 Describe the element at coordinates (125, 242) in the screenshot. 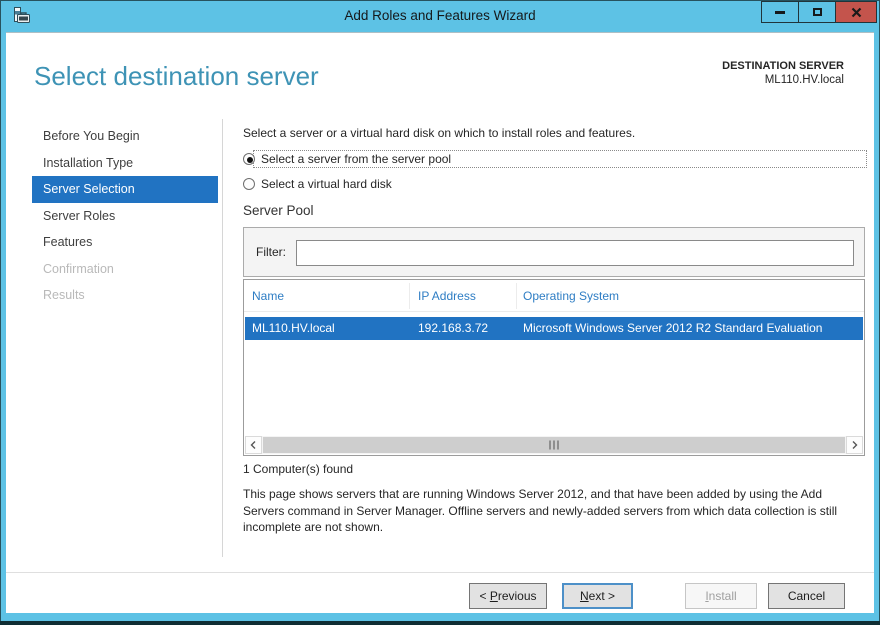

I see `sidebar-item-features: Features` at that location.